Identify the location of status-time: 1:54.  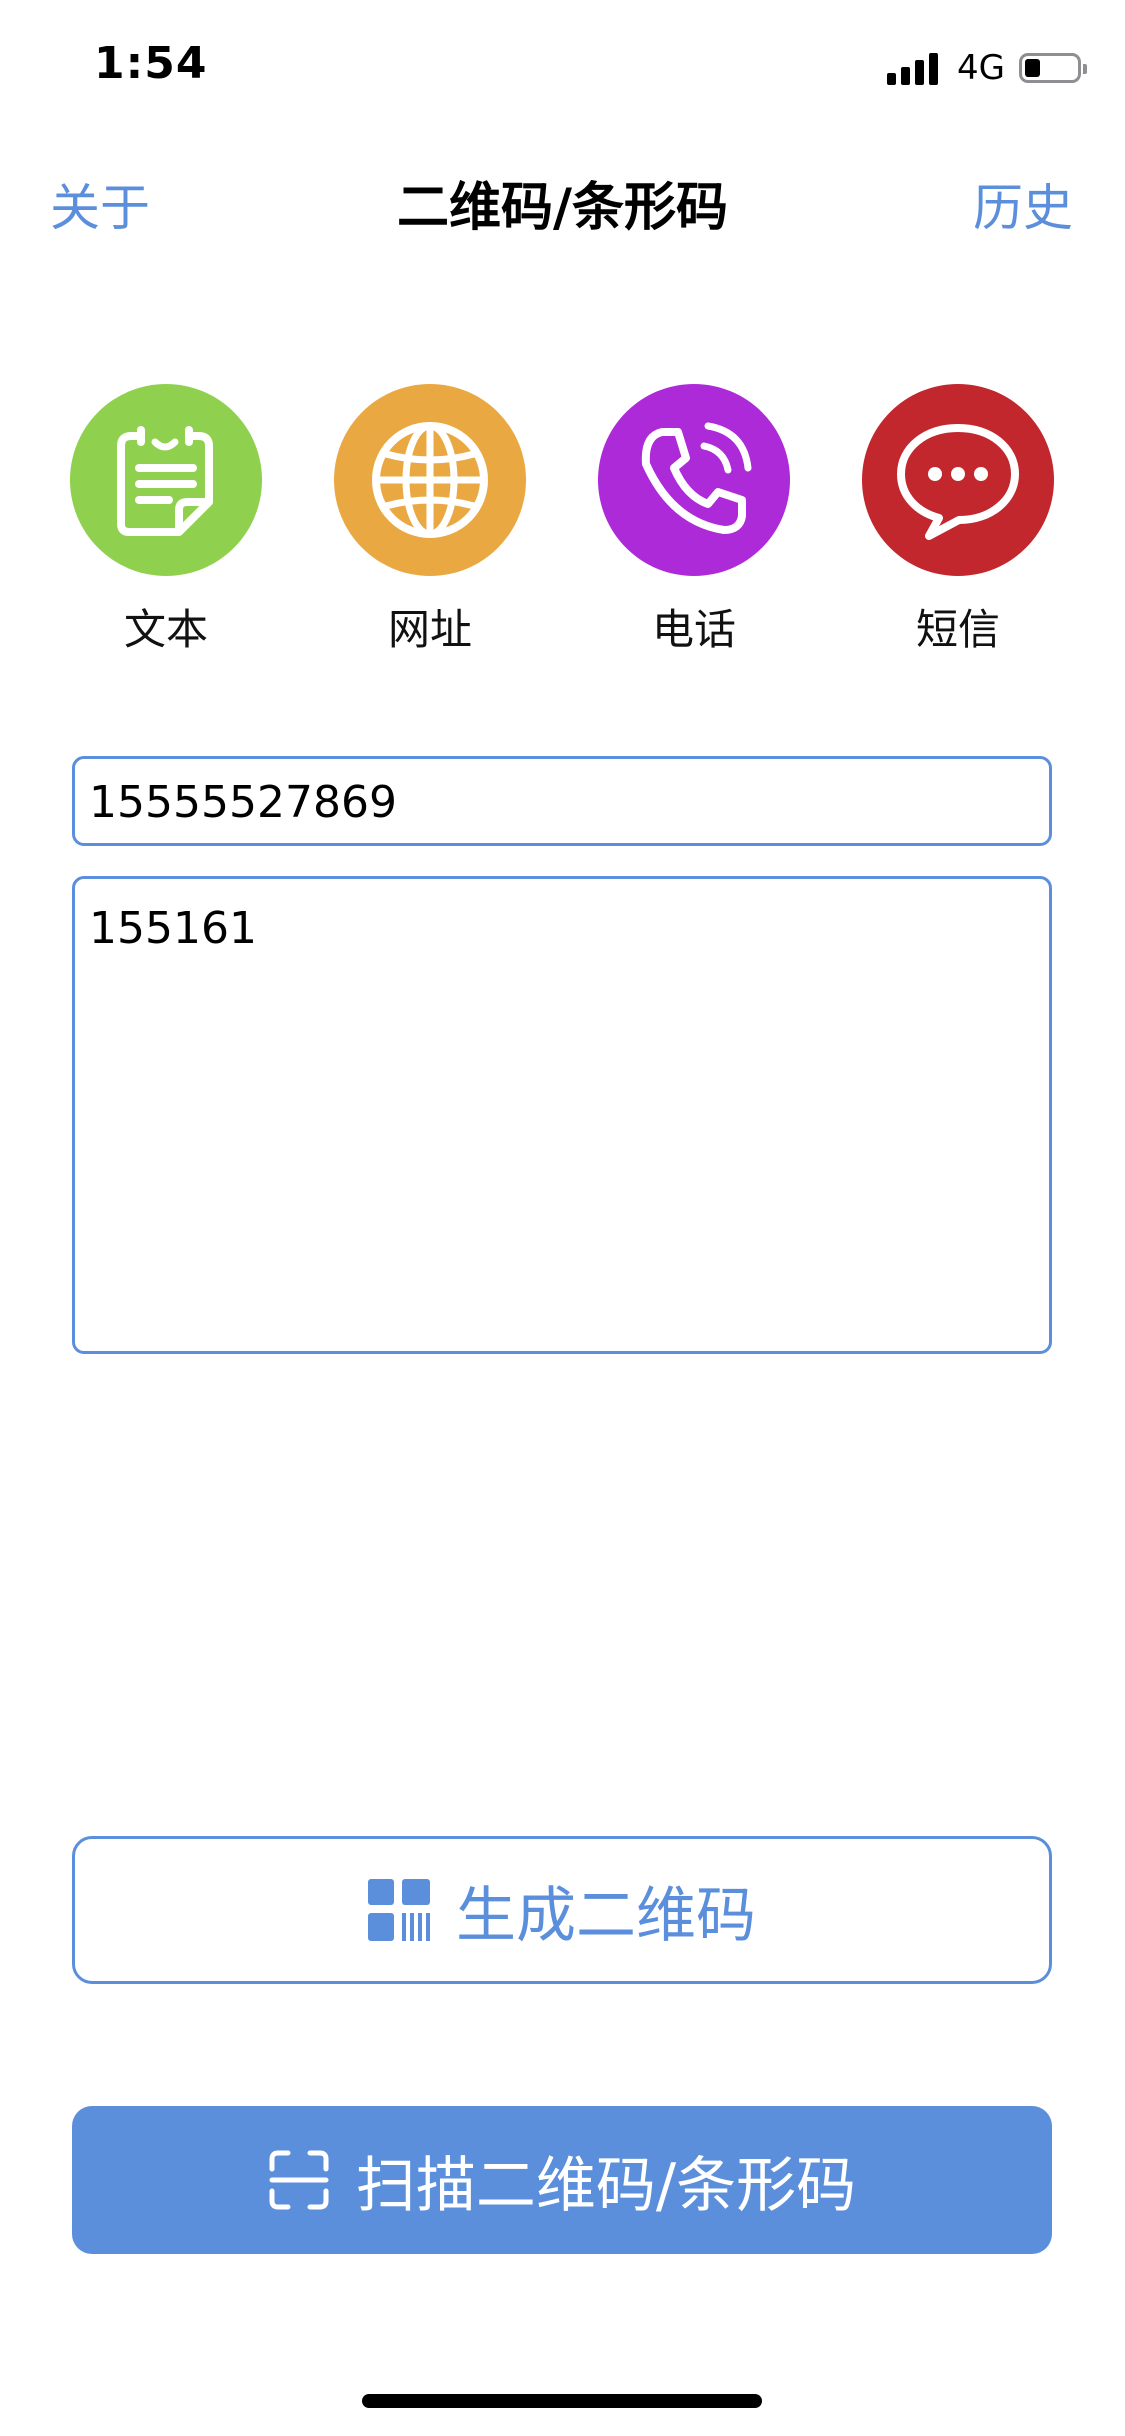
(151, 63).